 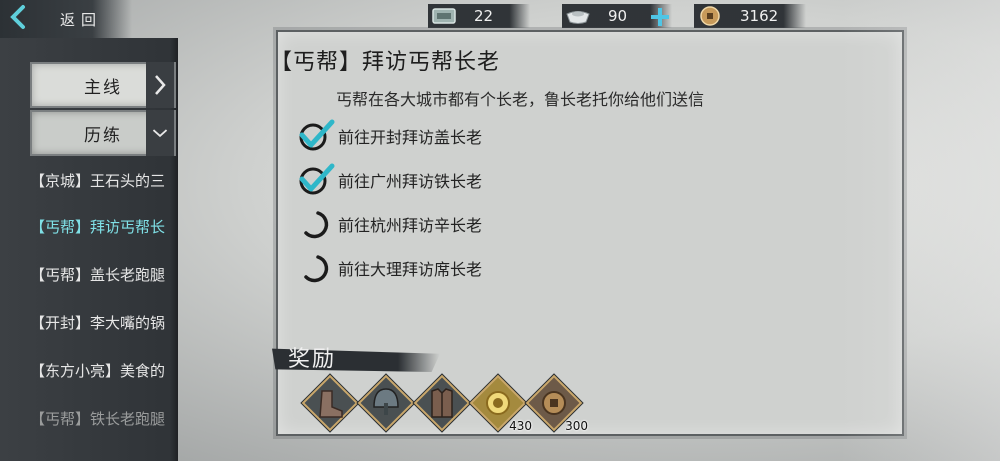 I want to click on quest-step-text: 前往开封拜访盖长老, so click(x=410, y=137).